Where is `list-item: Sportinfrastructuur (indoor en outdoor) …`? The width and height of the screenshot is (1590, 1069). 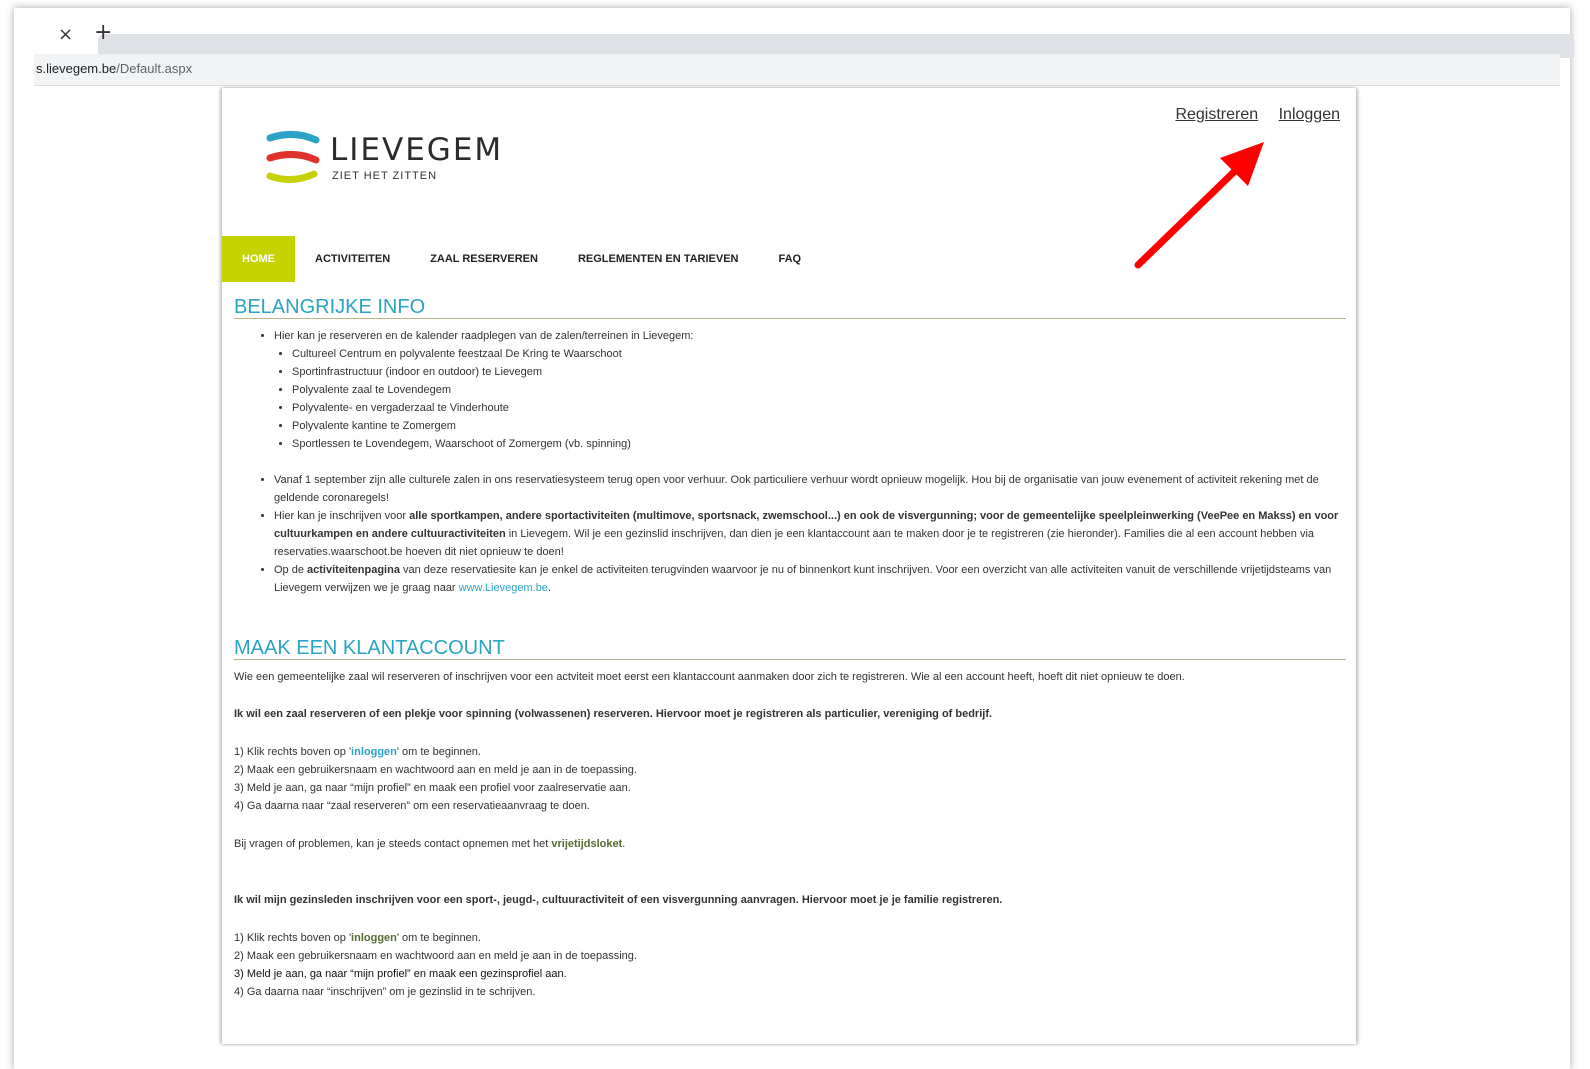
list-item: Sportinfrastructuur (indoor en outdoor) … is located at coordinates (819, 372).